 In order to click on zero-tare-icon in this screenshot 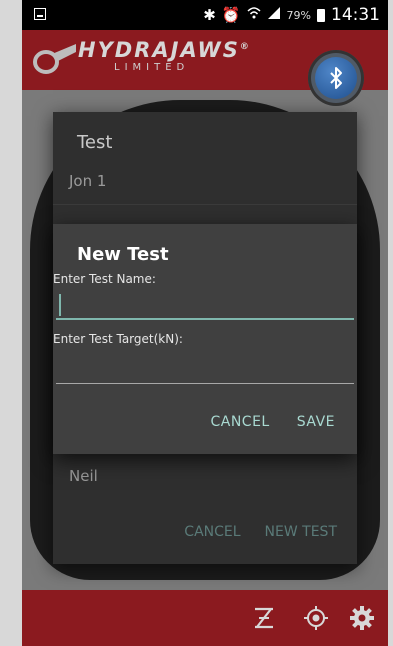, I will do `click(264, 618)`.